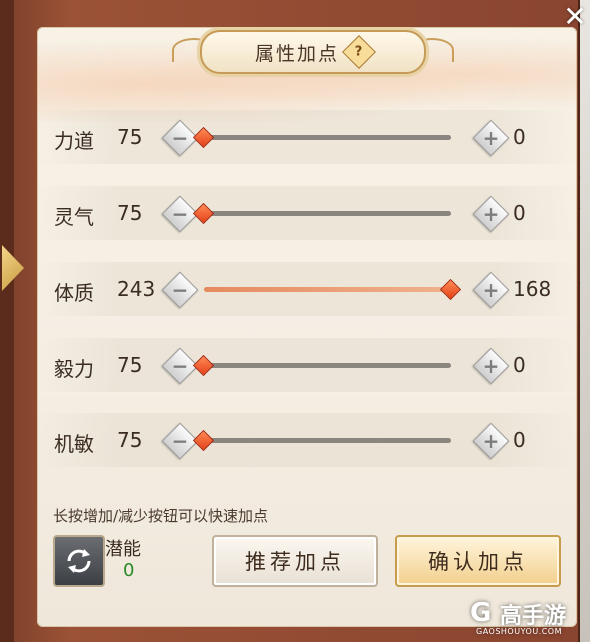 The height and width of the screenshot is (642, 590). I want to click on attribute-row: 机敏 75 − +0, so click(307, 440).